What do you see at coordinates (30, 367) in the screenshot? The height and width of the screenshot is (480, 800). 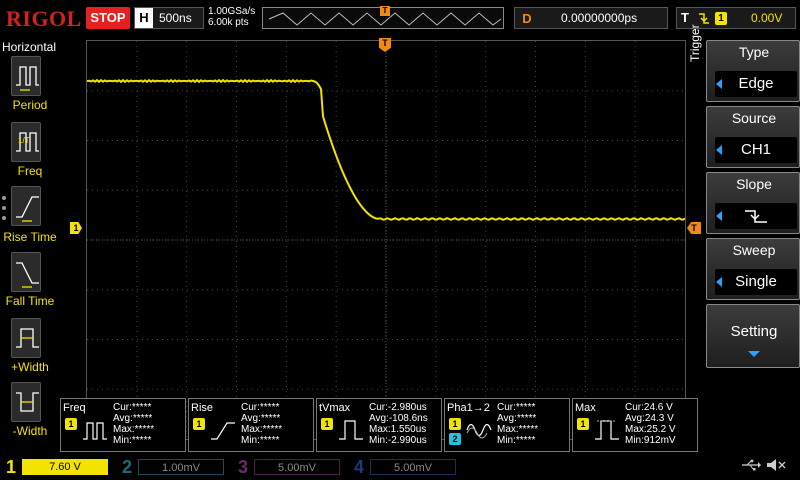 I see `positive-width-label: +Width` at bounding box center [30, 367].